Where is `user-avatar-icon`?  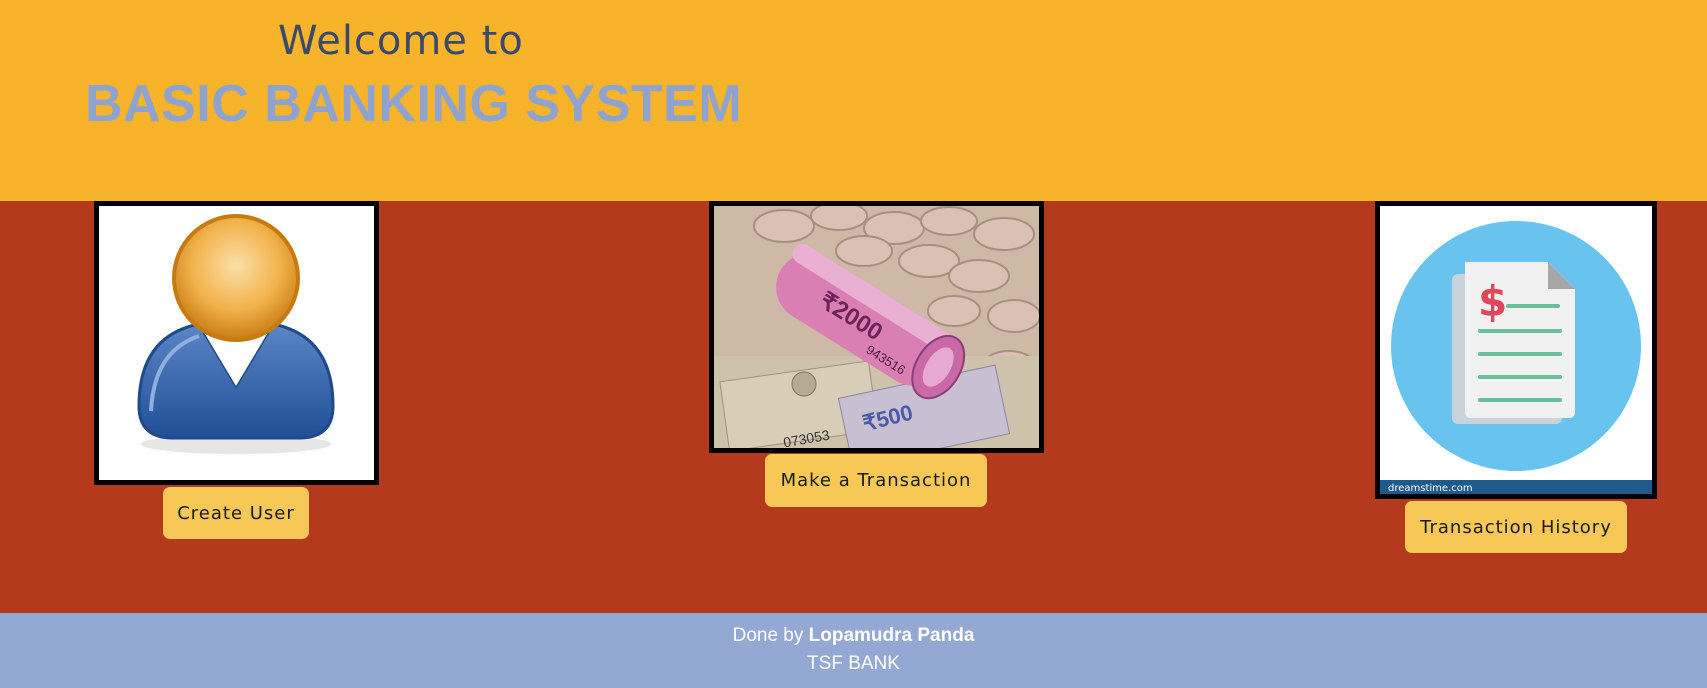
user-avatar-icon is located at coordinates (236, 343).